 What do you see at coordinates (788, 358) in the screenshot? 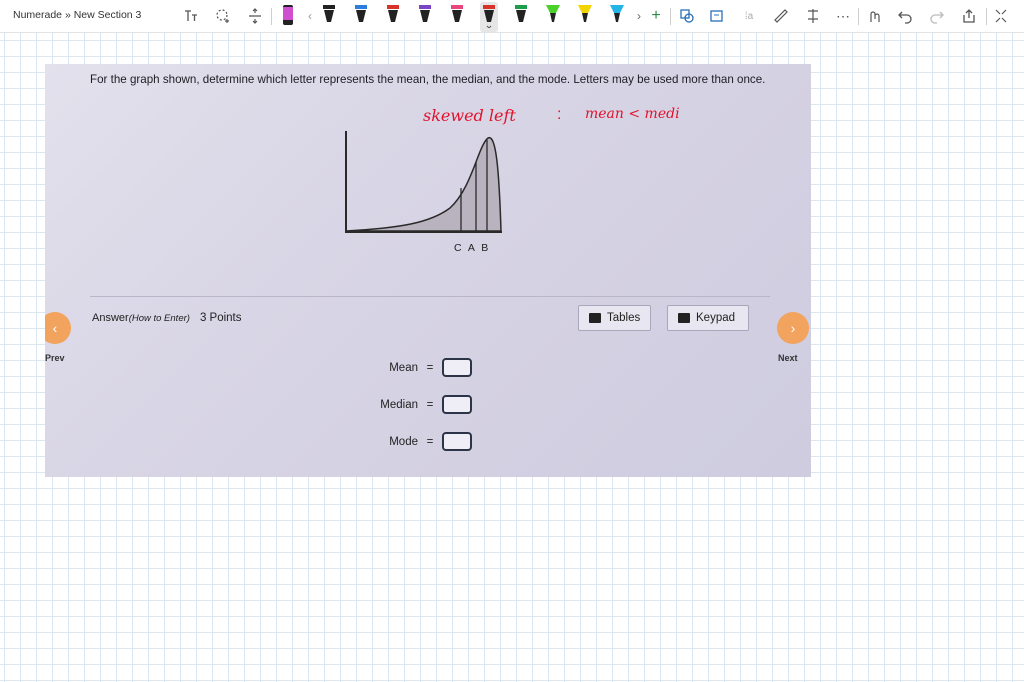
I see `next-label: Next` at bounding box center [788, 358].